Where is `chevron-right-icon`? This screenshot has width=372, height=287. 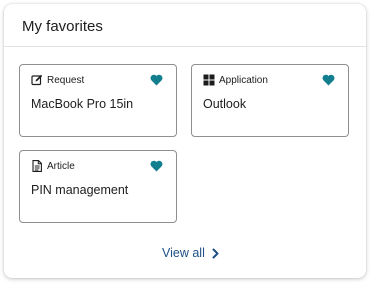
chevron-right-icon is located at coordinates (215, 253).